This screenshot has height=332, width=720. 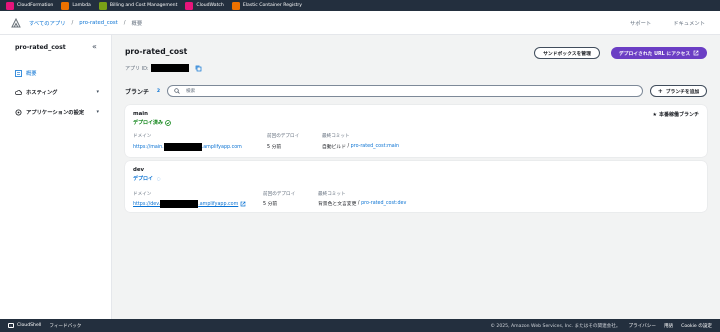 What do you see at coordinates (383, 203) in the screenshot?
I see `commit-ref-link: pro-rated_cost:dev` at bounding box center [383, 203].